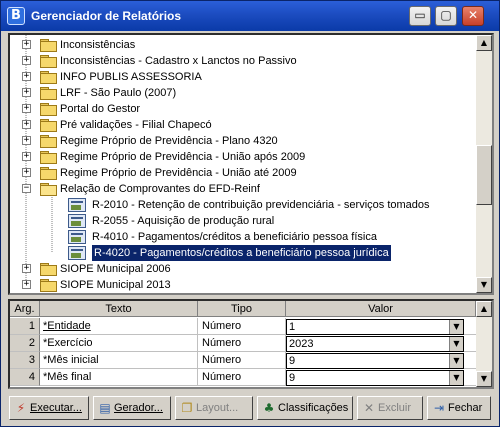  What do you see at coordinates (244, 125) in the screenshot?
I see `tree-item: + Pré validações - Filial Chapecó` at bounding box center [244, 125].